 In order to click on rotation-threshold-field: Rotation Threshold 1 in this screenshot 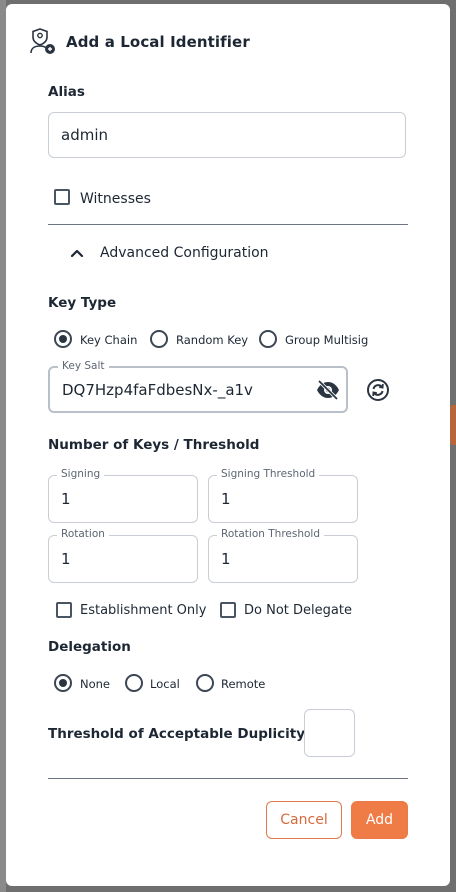, I will do `click(283, 555)`.